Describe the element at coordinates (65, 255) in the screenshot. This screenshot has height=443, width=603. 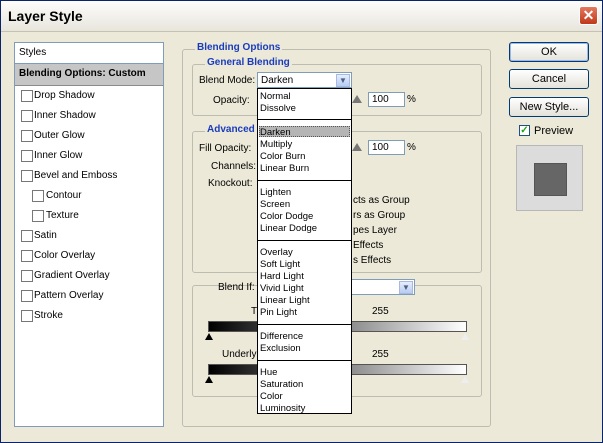
I see `style-item-label: Color Overlay` at that location.